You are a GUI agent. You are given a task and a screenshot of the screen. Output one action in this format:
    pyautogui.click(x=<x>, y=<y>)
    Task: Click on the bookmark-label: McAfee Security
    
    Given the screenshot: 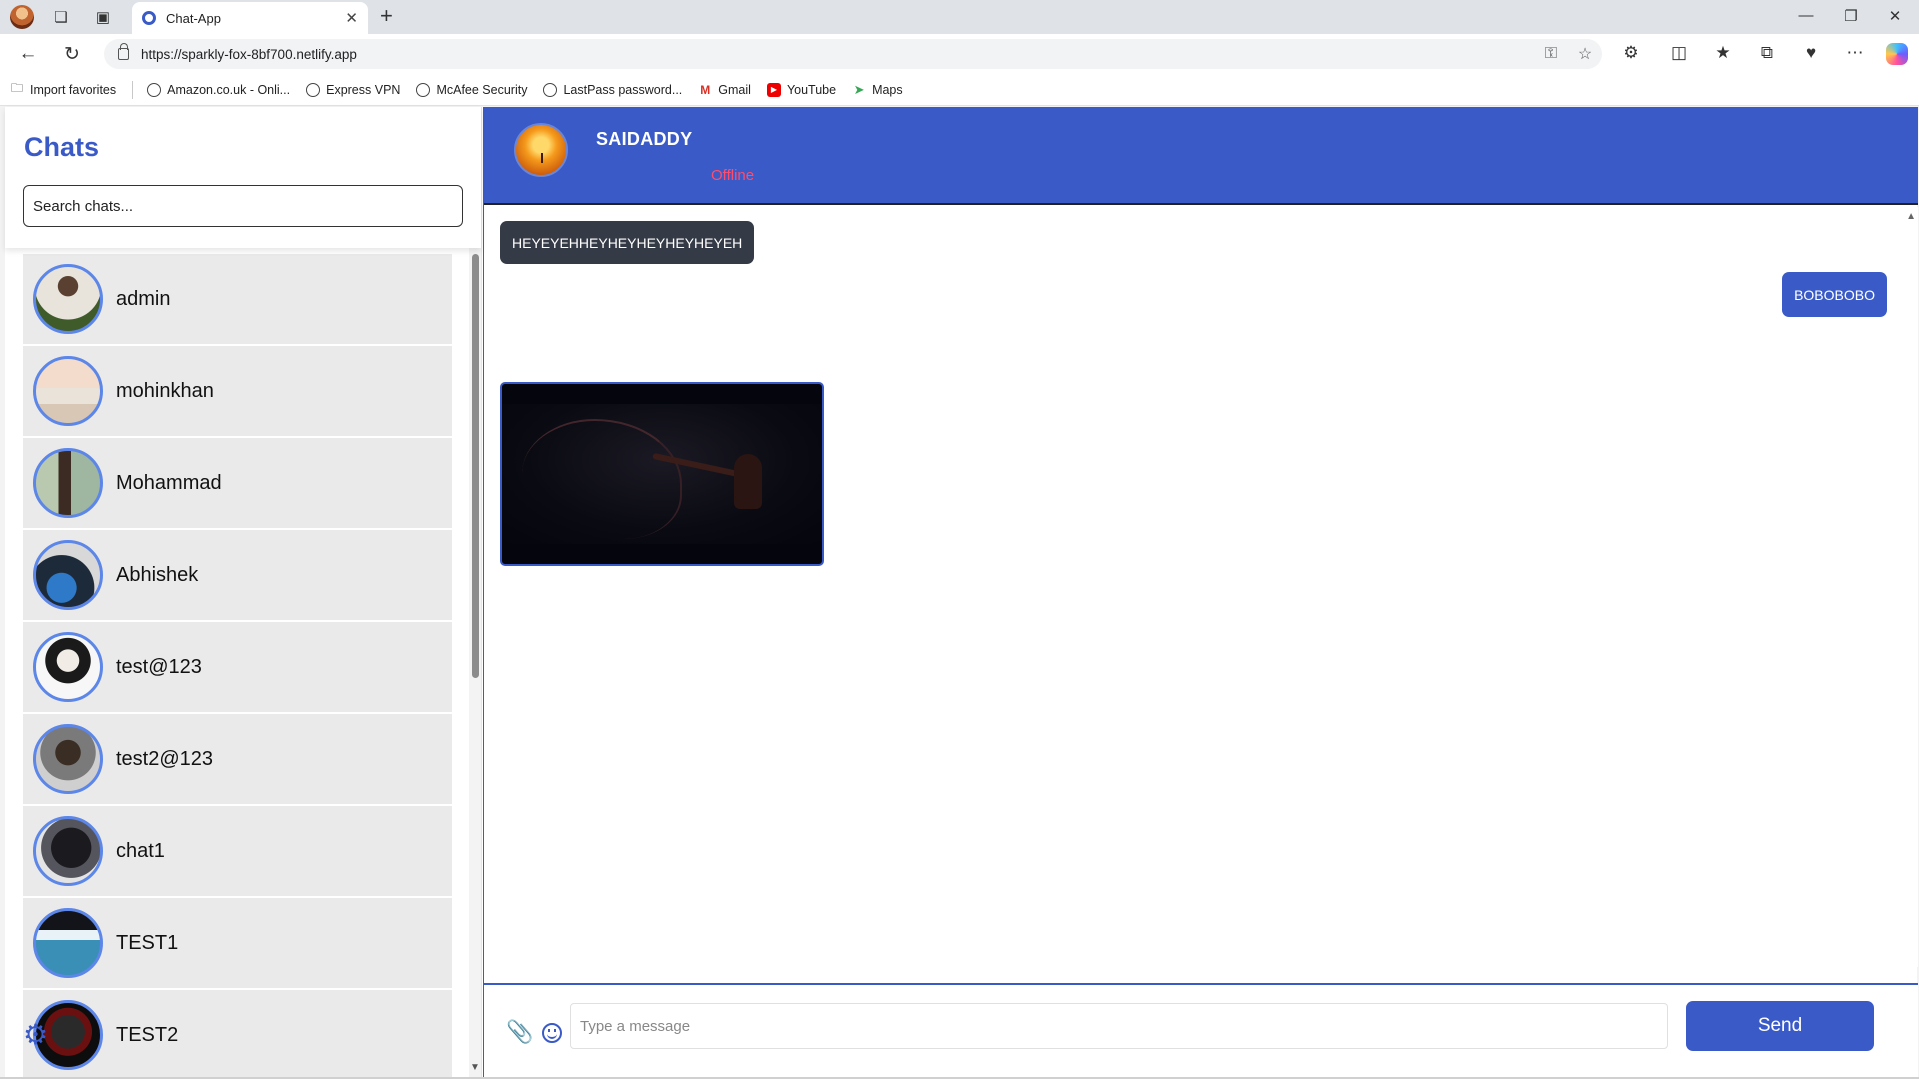 What is the action you would take?
    pyautogui.click(x=482, y=89)
    